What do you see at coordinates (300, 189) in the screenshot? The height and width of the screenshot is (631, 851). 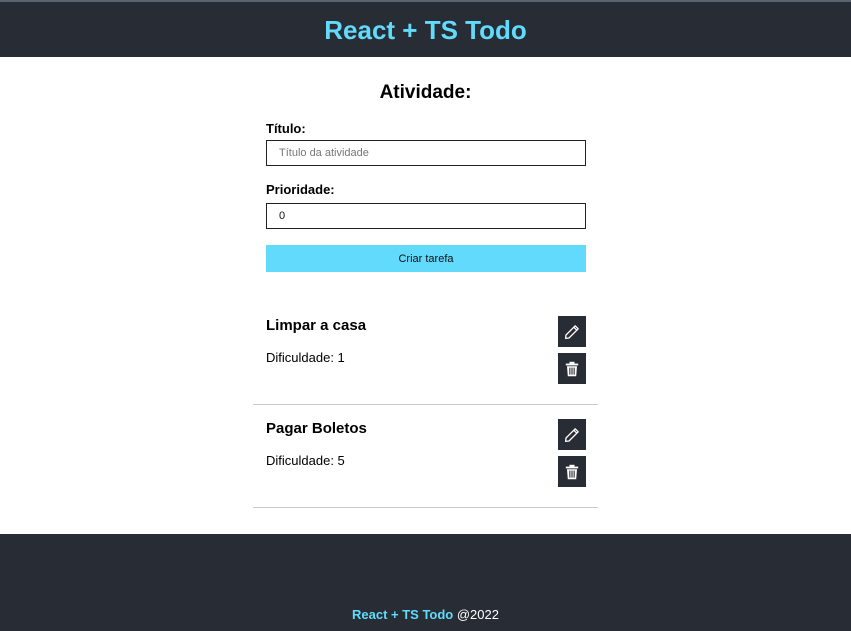 I see `priority-label: Prioridade:` at bounding box center [300, 189].